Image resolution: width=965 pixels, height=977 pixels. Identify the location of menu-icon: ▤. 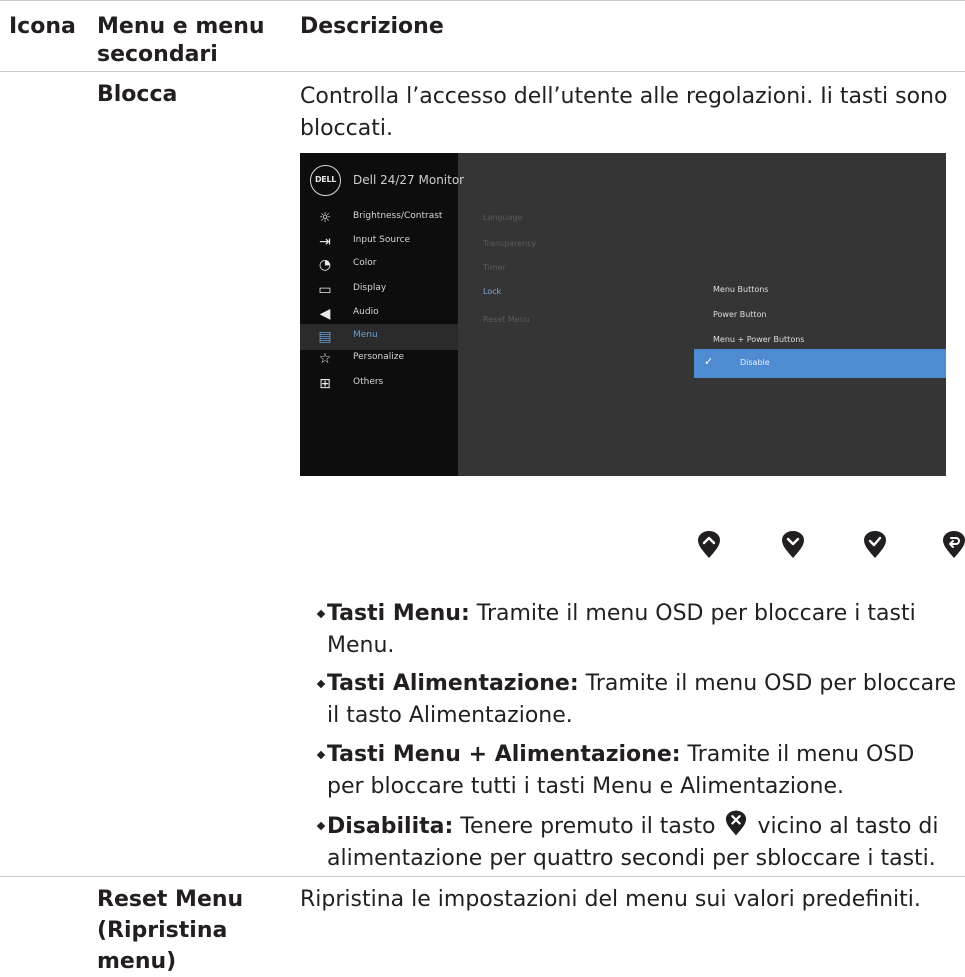
(325, 337).